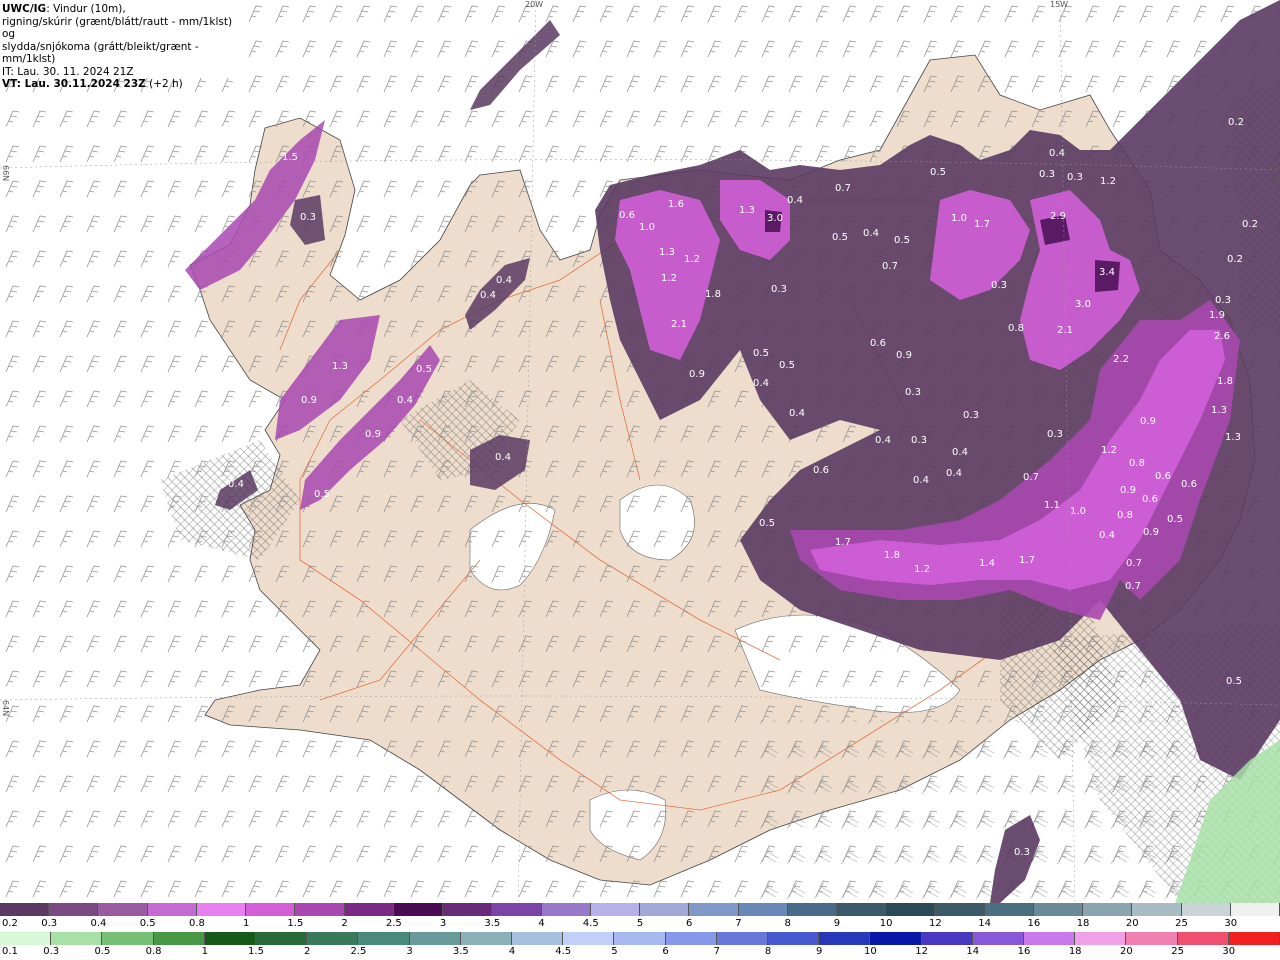 The height and width of the screenshot is (960, 1280). Describe the element at coordinates (1078, 511) in the screenshot. I see `precip-value-label: 1.0` at that location.